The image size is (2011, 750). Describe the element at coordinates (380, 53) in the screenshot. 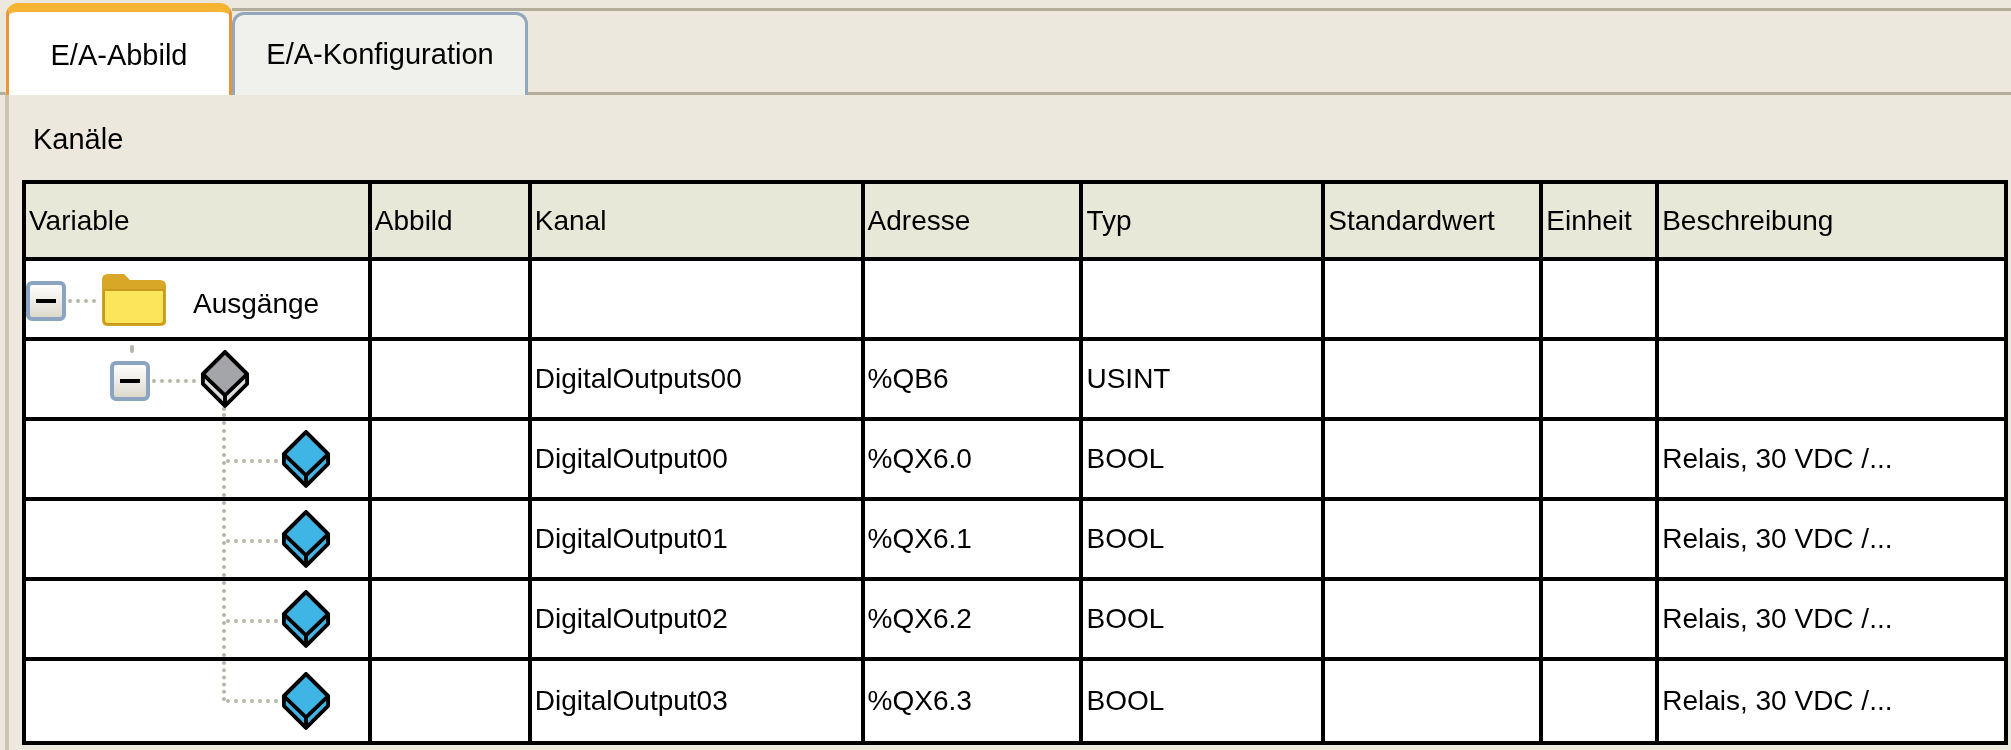

I see `tab: E/A-Konfiguration` at that location.